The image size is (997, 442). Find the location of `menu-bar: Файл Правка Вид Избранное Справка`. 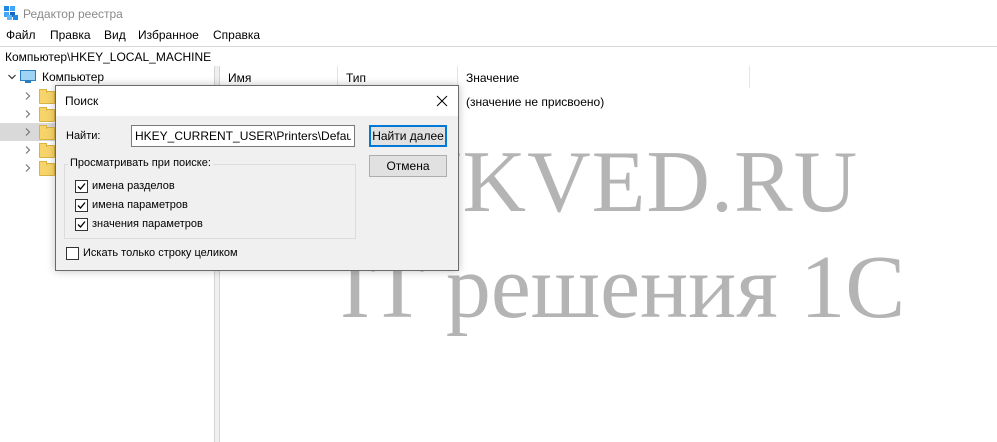

menu-bar: Файл Правка Вид Избранное Справка is located at coordinates (498, 36).